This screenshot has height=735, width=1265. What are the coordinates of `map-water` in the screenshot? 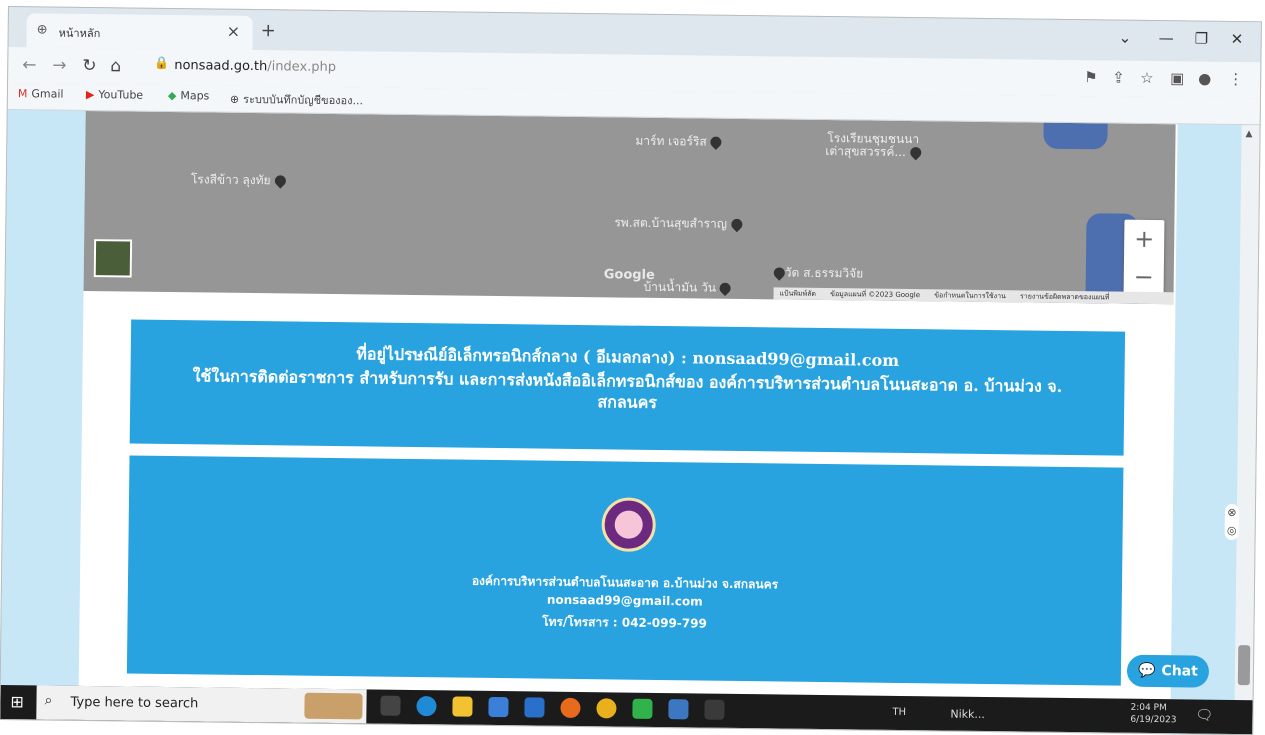 It's located at (1075, 136).